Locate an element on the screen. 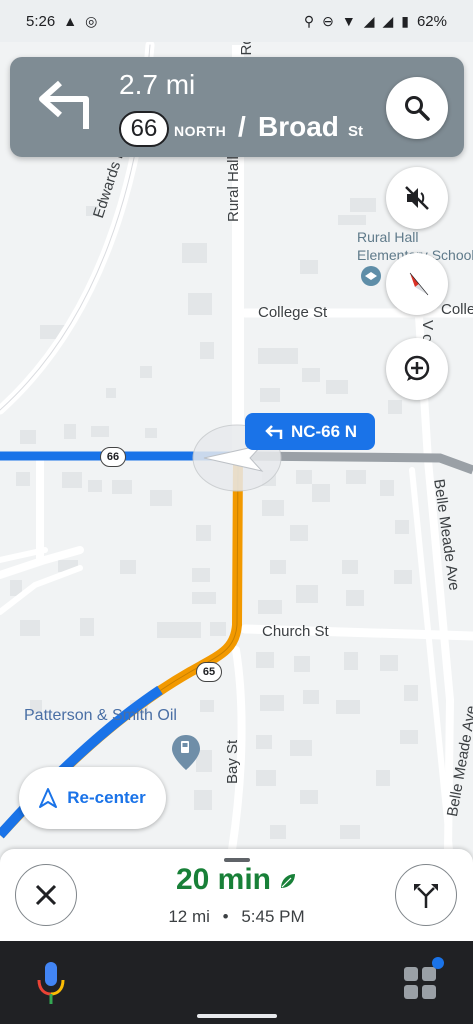 The width and height of the screenshot is (473, 1024). fork-arrows-icon is located at coordinates (426, 896).